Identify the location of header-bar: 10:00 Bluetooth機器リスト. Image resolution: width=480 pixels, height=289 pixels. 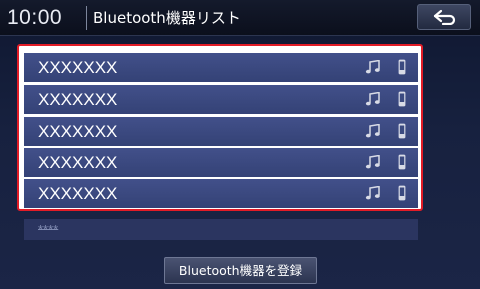
(240, 18).